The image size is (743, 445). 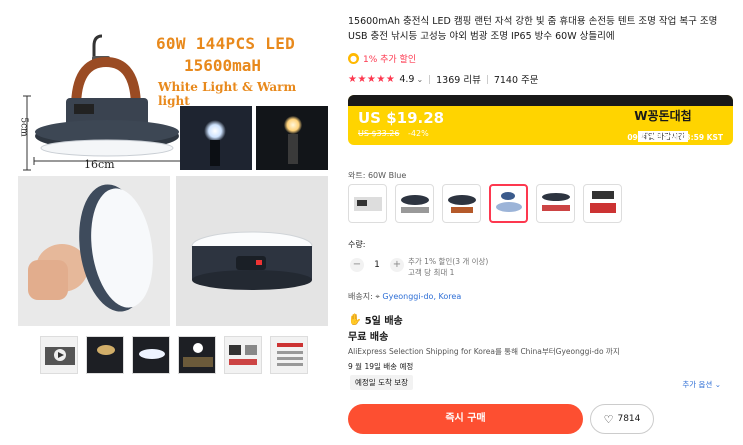 I want to click on location-pin-icon: ⌖, so click(x=377, y=296).